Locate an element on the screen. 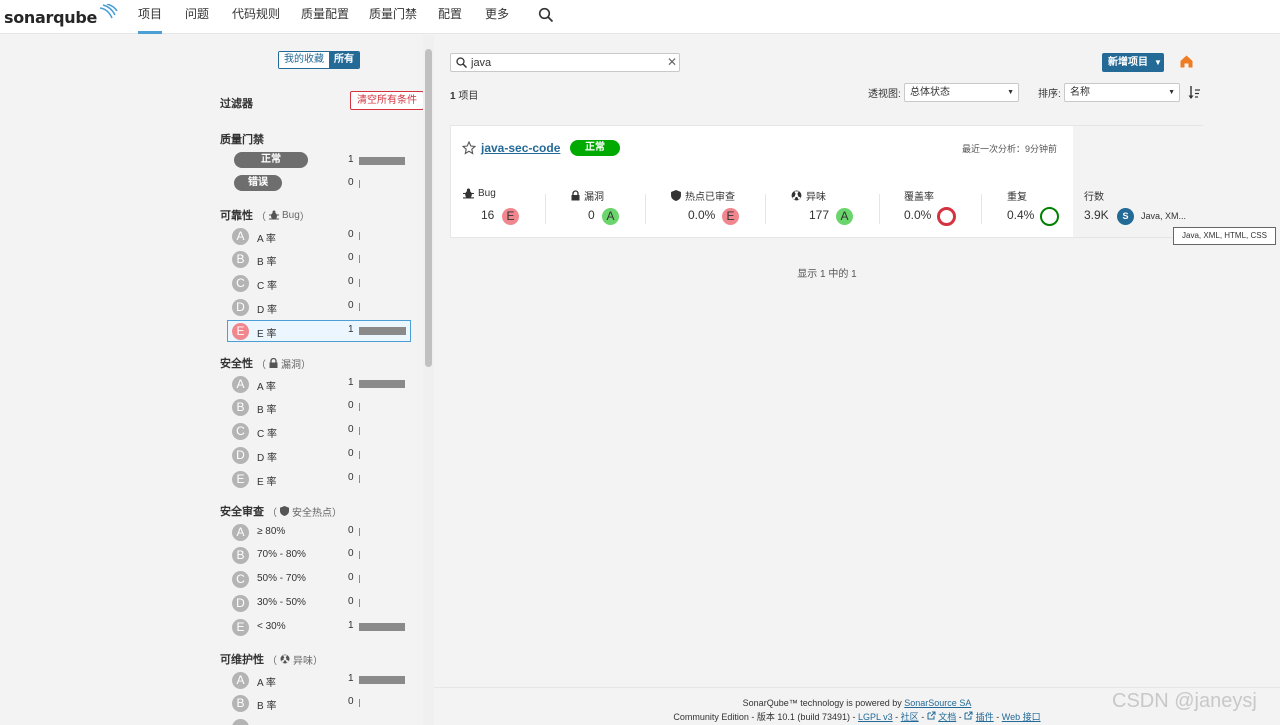  perspective-value: 总体状态 is located at coordinates (930, 92).